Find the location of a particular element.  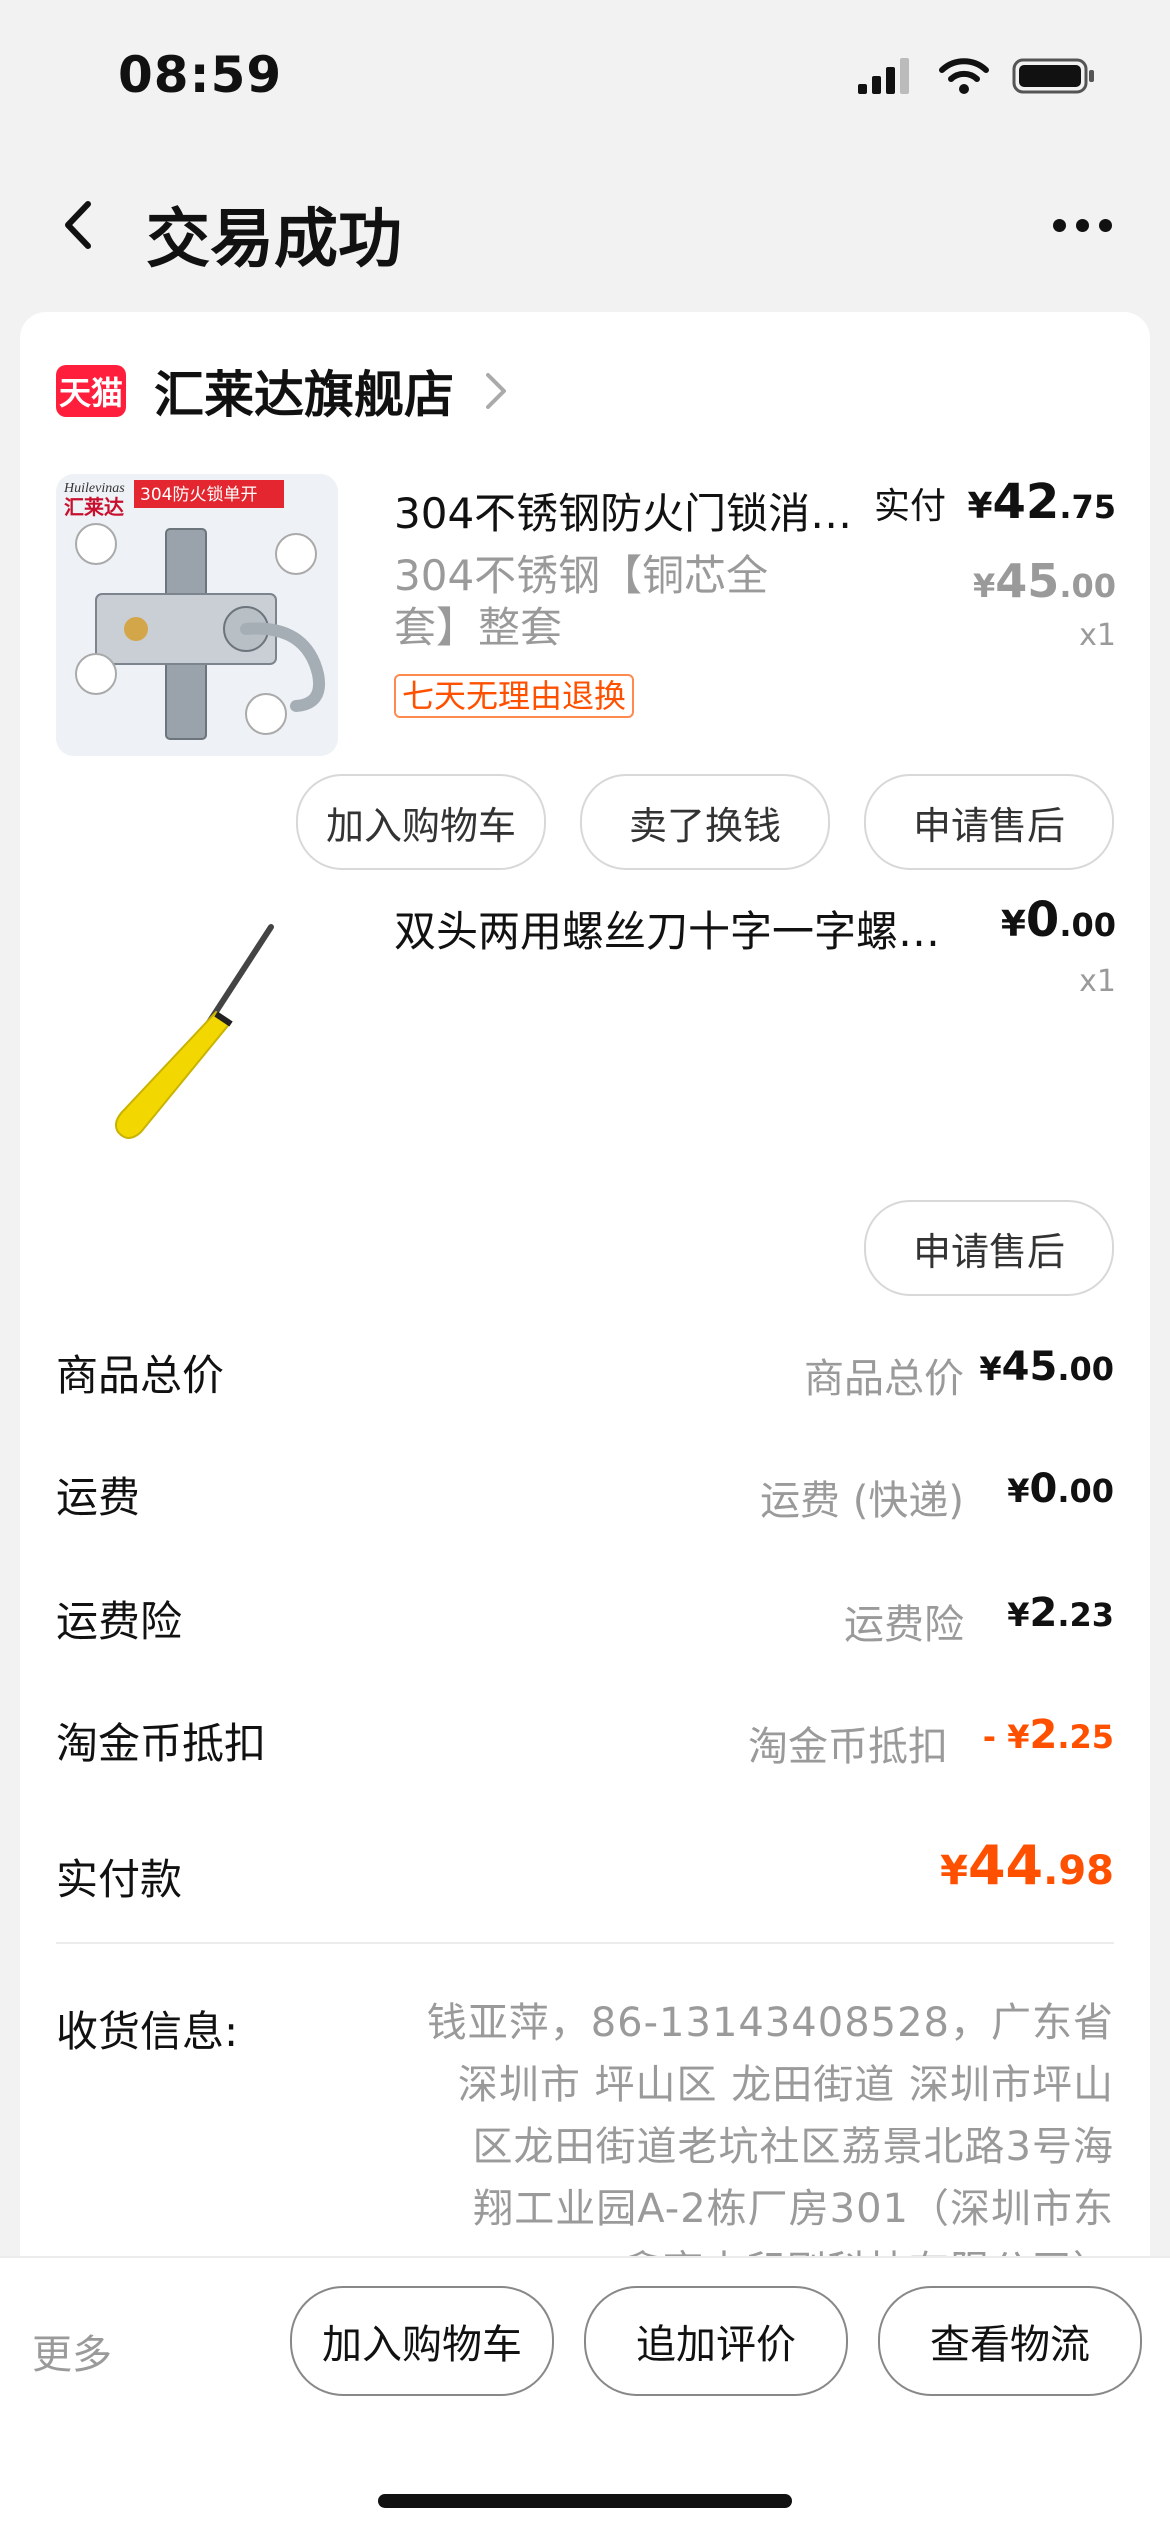

signal-icon is located at coordinates (883, 76).